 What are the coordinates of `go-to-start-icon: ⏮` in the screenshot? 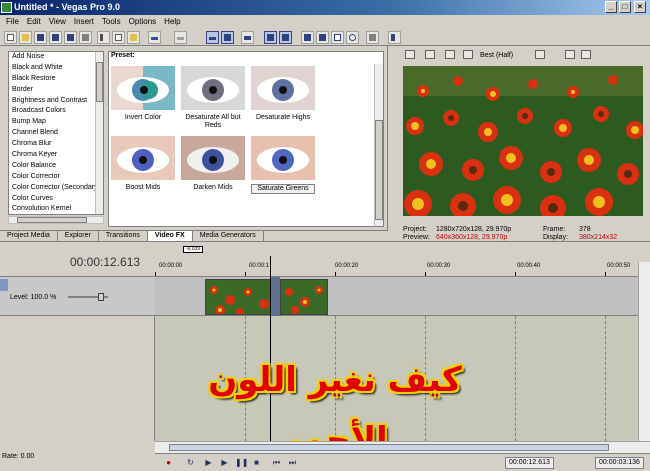 It's located at (276, 463).